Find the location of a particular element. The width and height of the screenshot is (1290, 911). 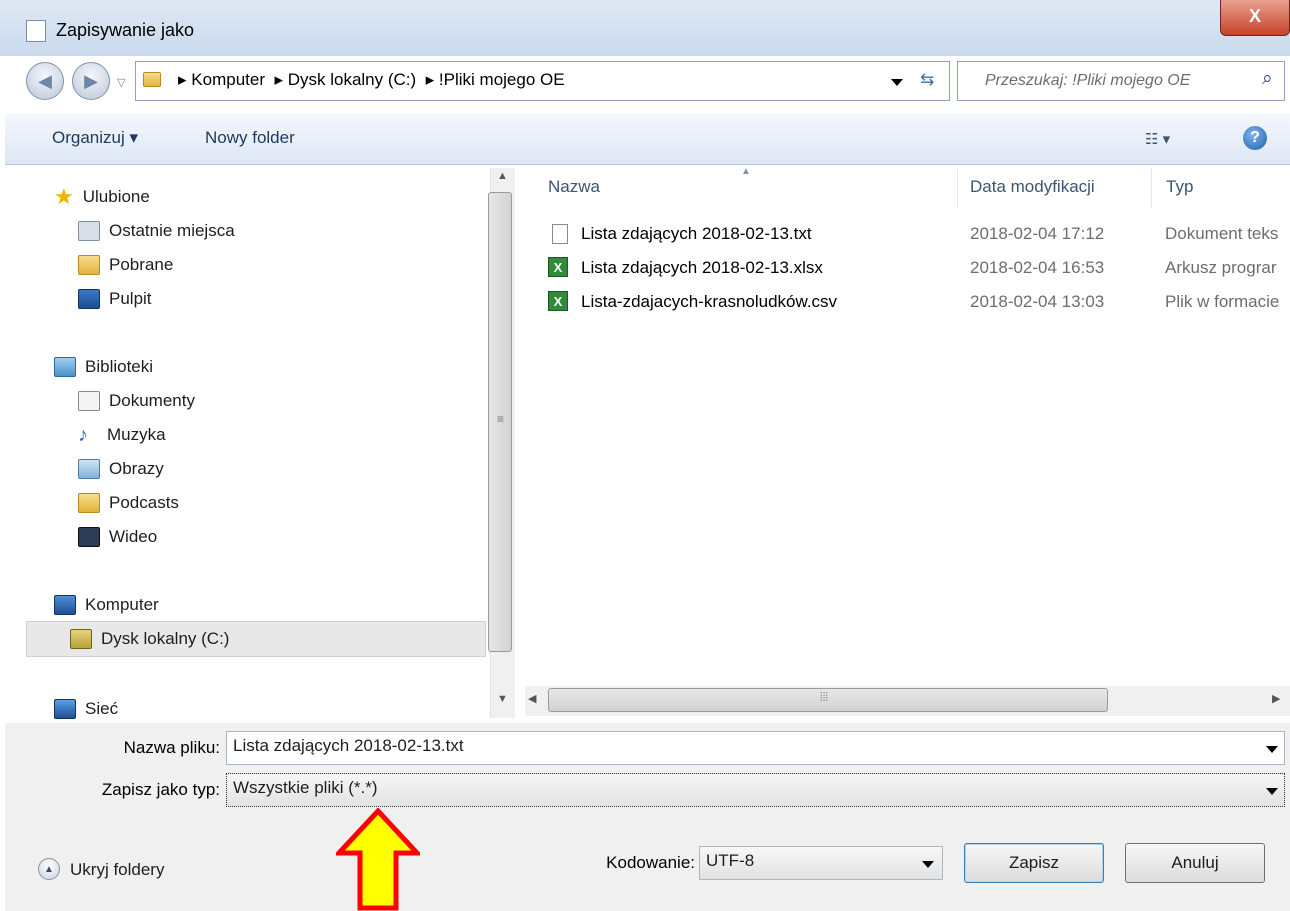

highlight-arrow-icon is located at coordinates (378, 859).